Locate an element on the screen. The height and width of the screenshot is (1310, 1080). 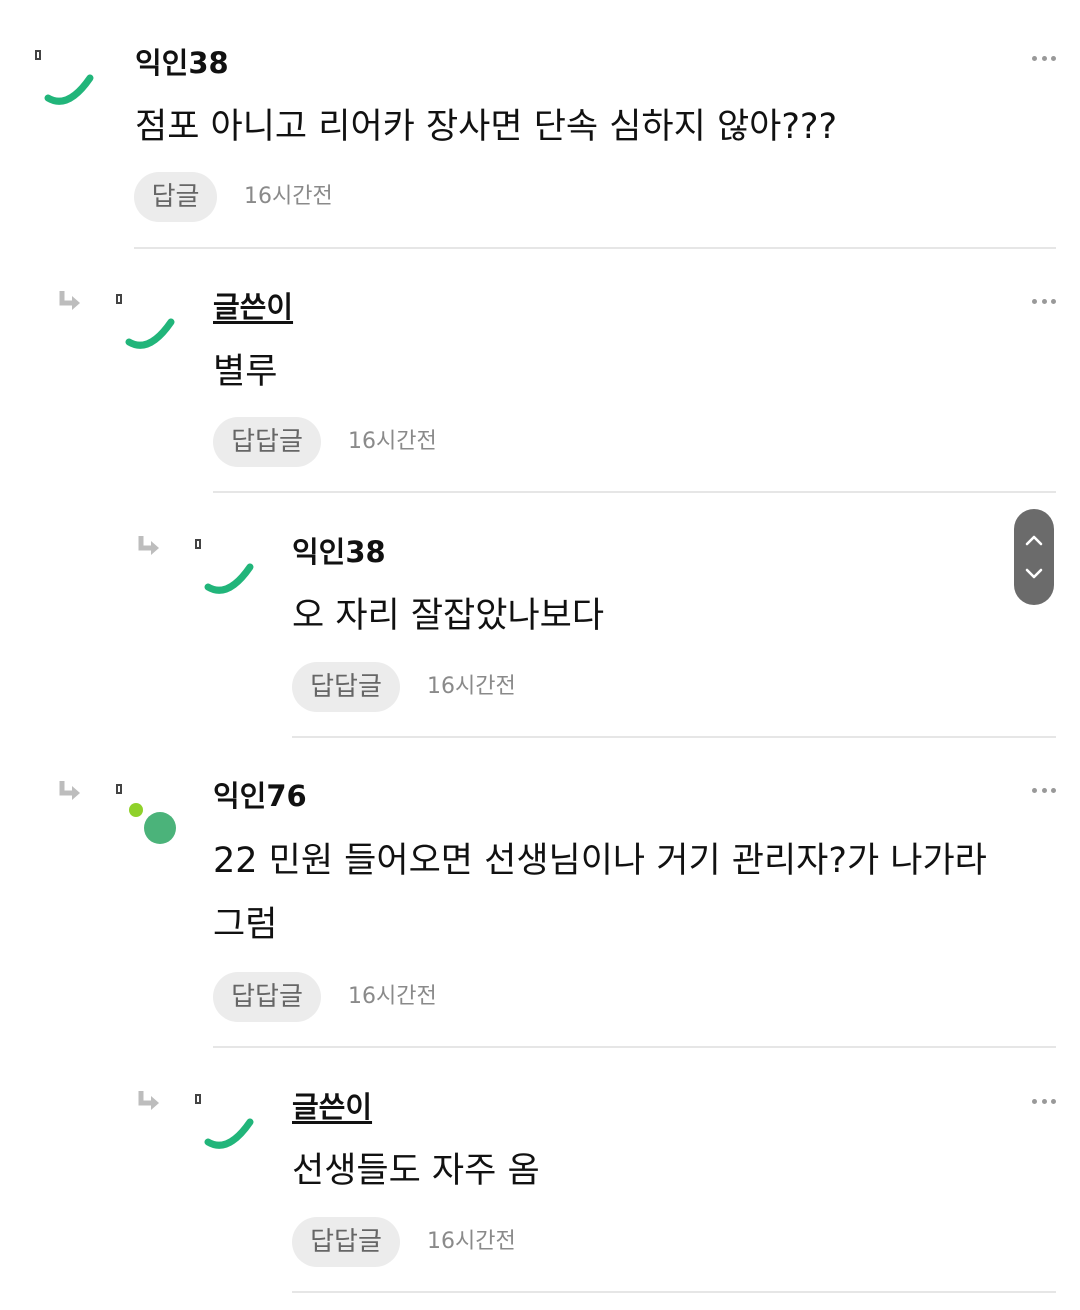
author-name: 익인76 is located at coordinates (260, 796).